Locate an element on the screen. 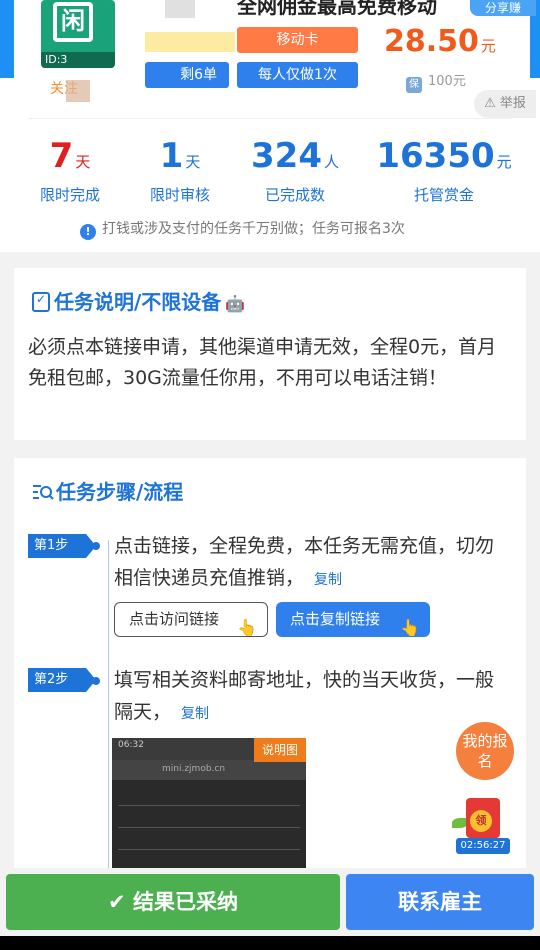  clipboard-icon is located at coordinates (41, 302).